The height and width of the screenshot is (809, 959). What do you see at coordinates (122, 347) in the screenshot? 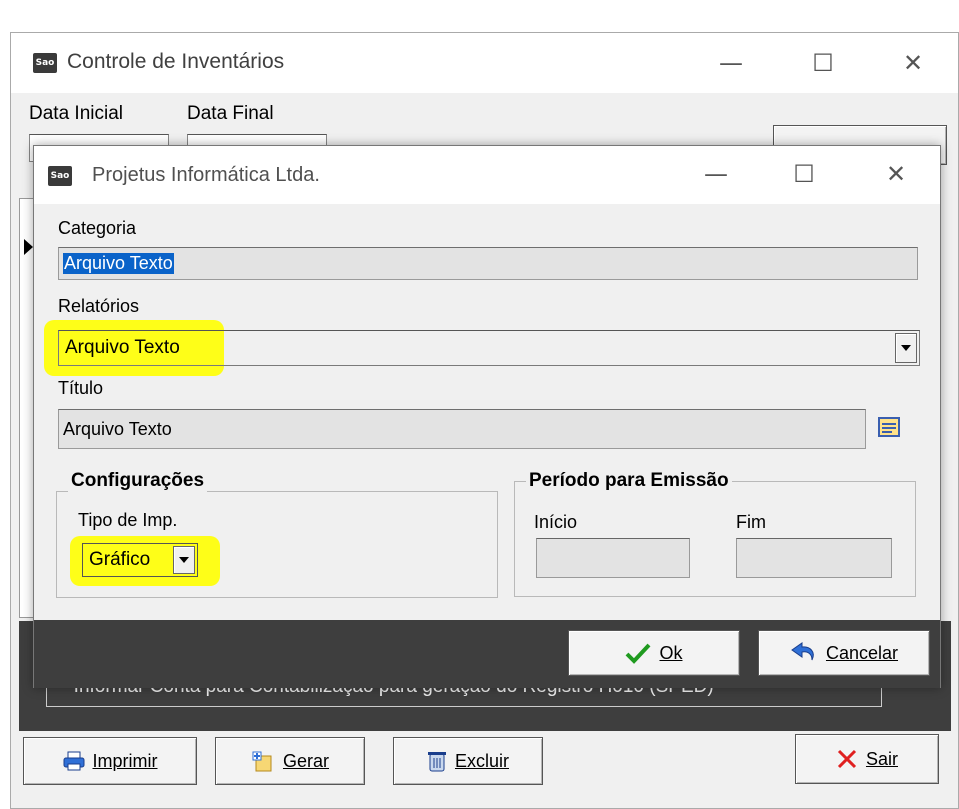
I see `relatorios-value: Arquivo Texto` at bounding box center [122, 347].